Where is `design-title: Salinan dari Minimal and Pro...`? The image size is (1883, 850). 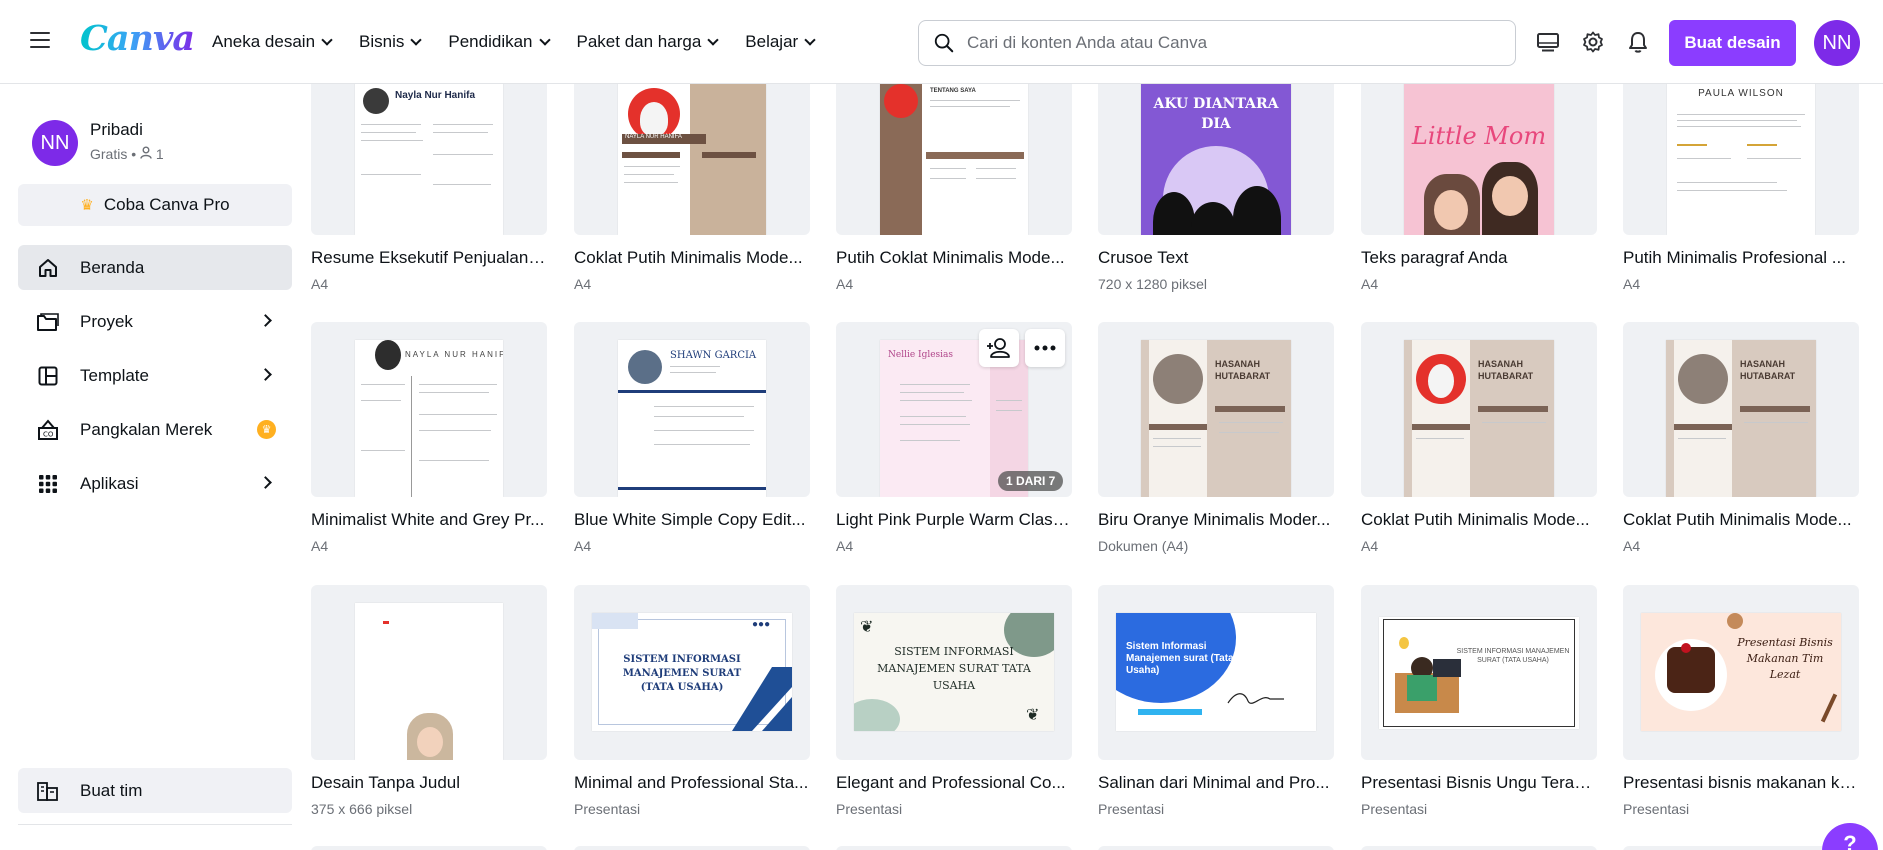
design-title: Salinan dari Minimal and Pro... is located at coordinates (1216, 783).